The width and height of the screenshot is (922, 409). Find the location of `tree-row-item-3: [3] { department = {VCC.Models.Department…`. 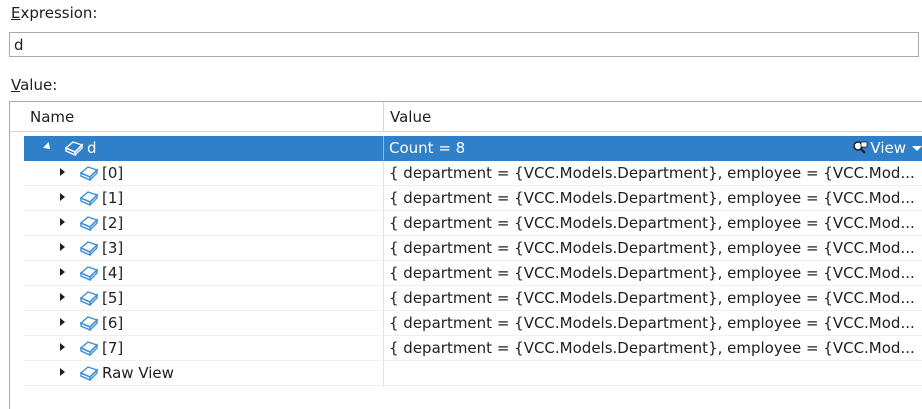

tree-row-item-3: [3] { department = {VCC.Models.Department… is located at coordinates (466, 248).